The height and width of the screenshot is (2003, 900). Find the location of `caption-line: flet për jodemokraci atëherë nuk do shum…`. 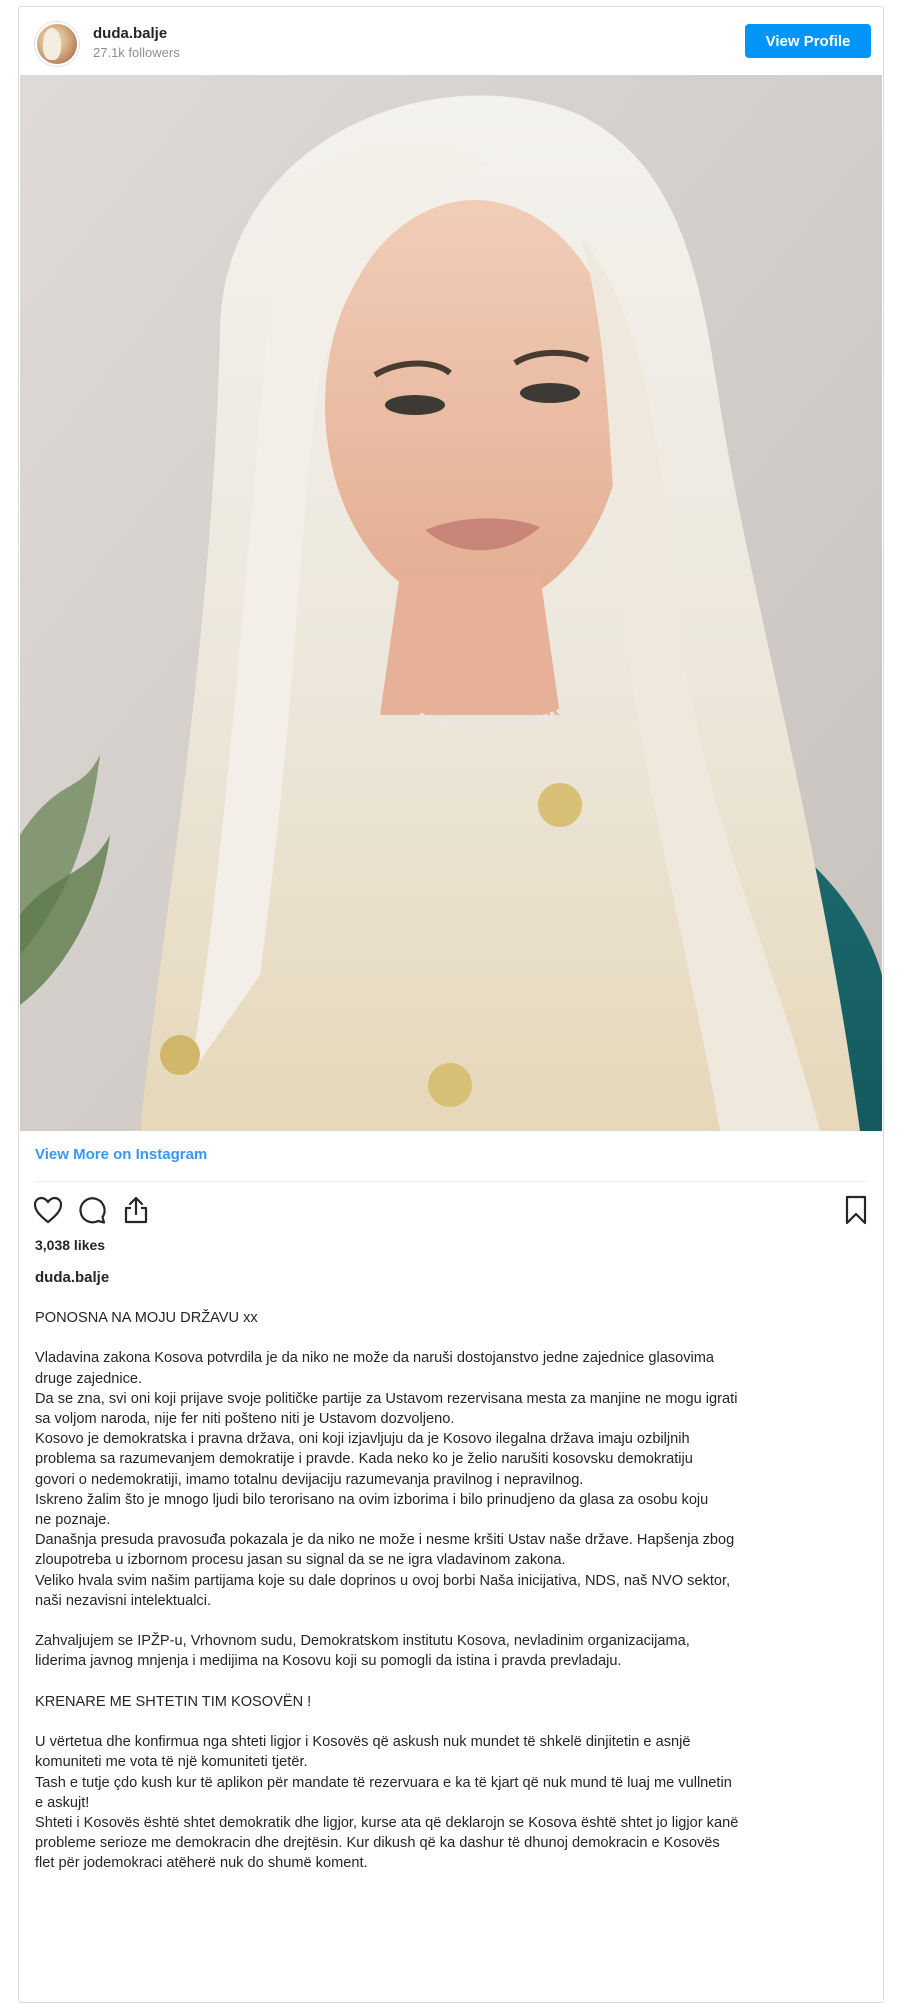

caption-line: flet për jodemokraci atëherë nuk do shum… is located at coordinates (201, 1863).